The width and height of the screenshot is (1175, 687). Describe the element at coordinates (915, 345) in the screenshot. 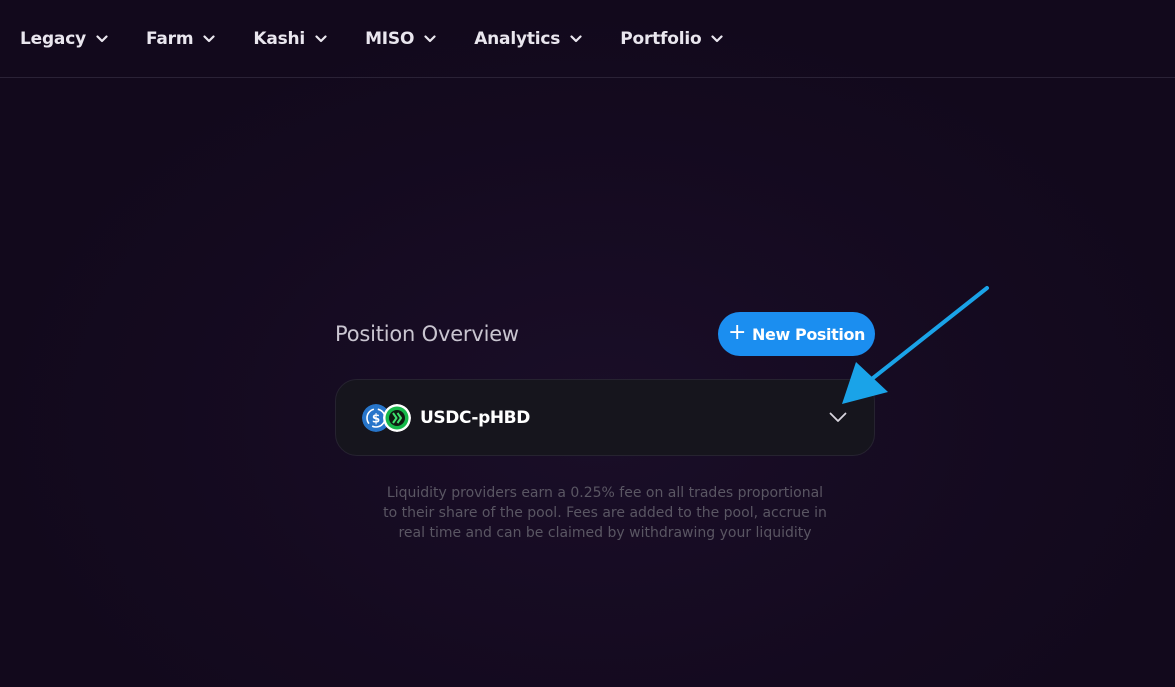

I see `annotation-arrow-icon` at that location.